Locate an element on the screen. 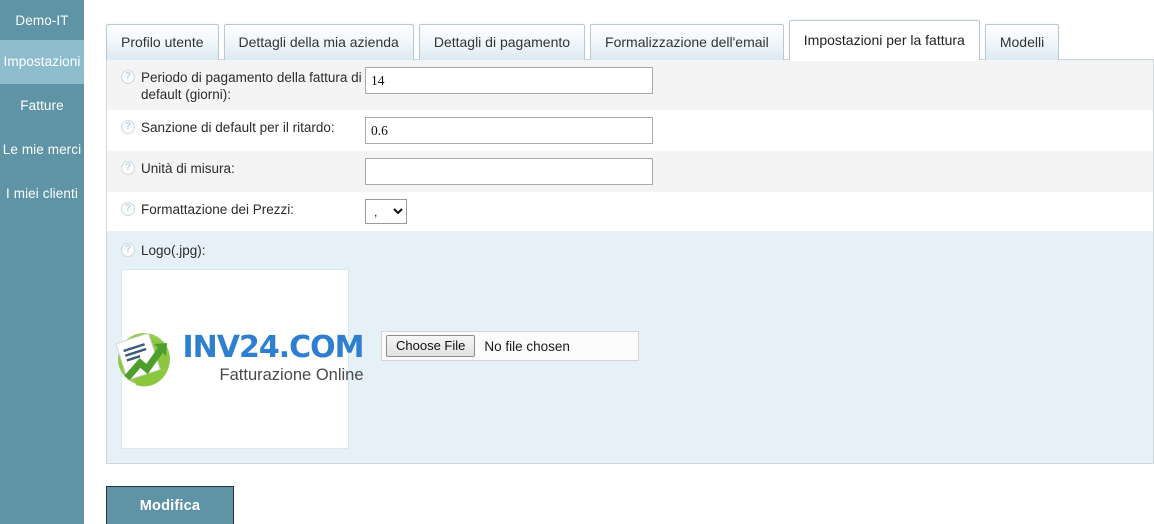 Image resolution: width=1154 pixels, height=524 pixels. field-wrapper: ,. is located at coordinates (759, 211).